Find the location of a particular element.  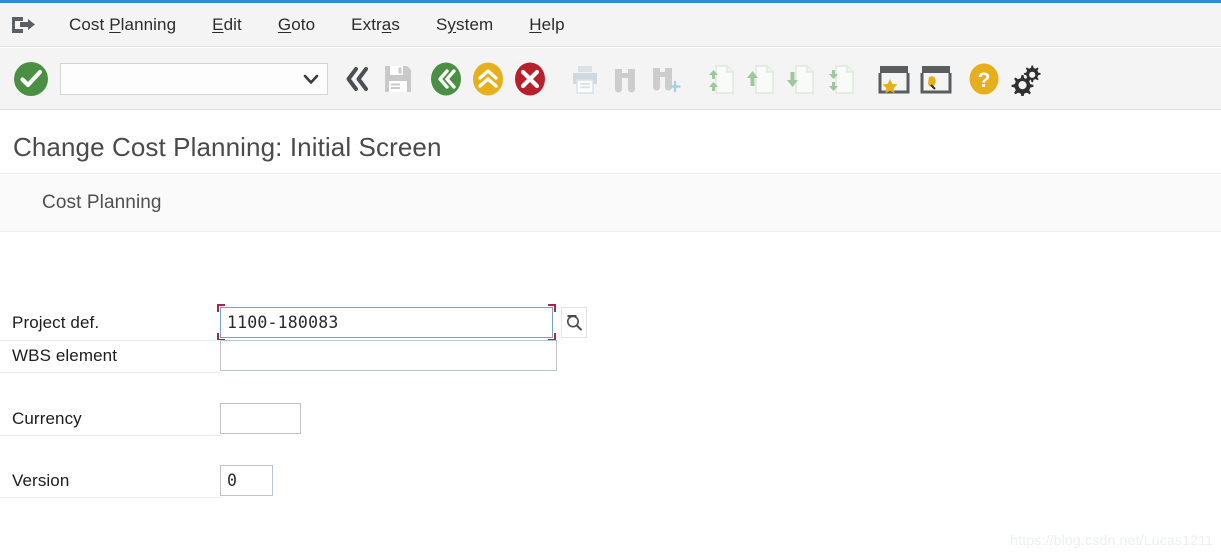

project-def-f4-help-button is located at coordinates (574, 322).